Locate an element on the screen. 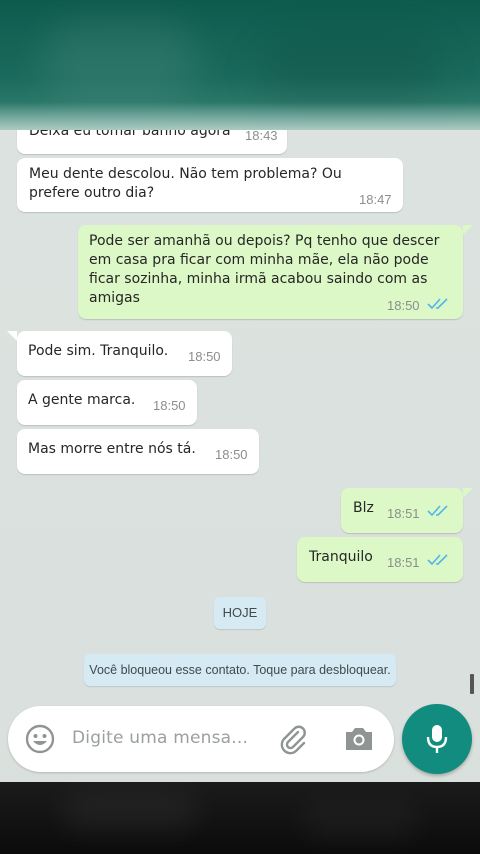  emoji-icon is located at coordinates (40, 739).